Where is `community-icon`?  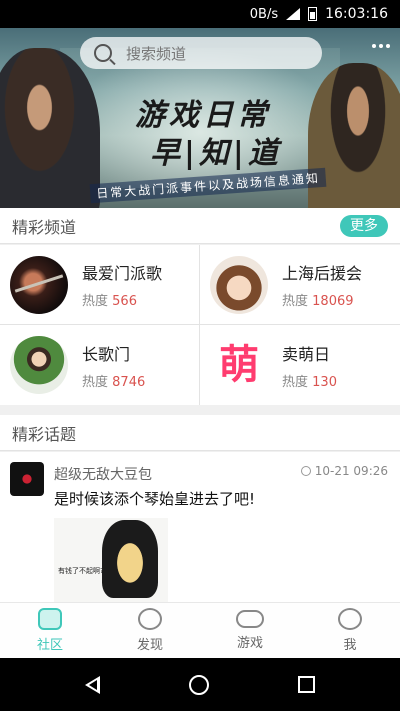
community-icon is located at coordinates (50, 619).